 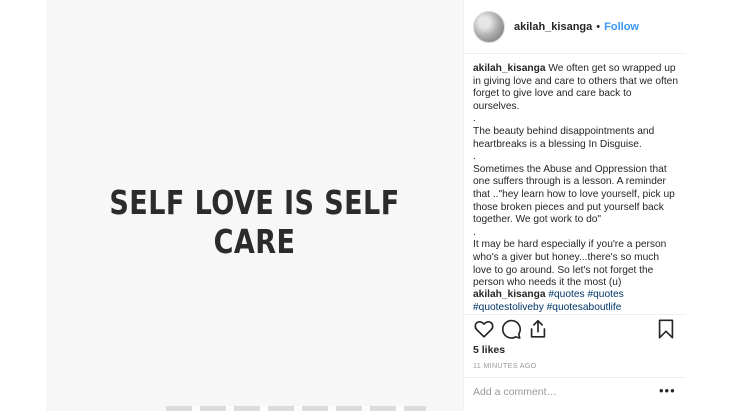 What do you see at coordinates (558, 392) in the screenshot?
I see `comment-input` at bounding box center [558, 392].